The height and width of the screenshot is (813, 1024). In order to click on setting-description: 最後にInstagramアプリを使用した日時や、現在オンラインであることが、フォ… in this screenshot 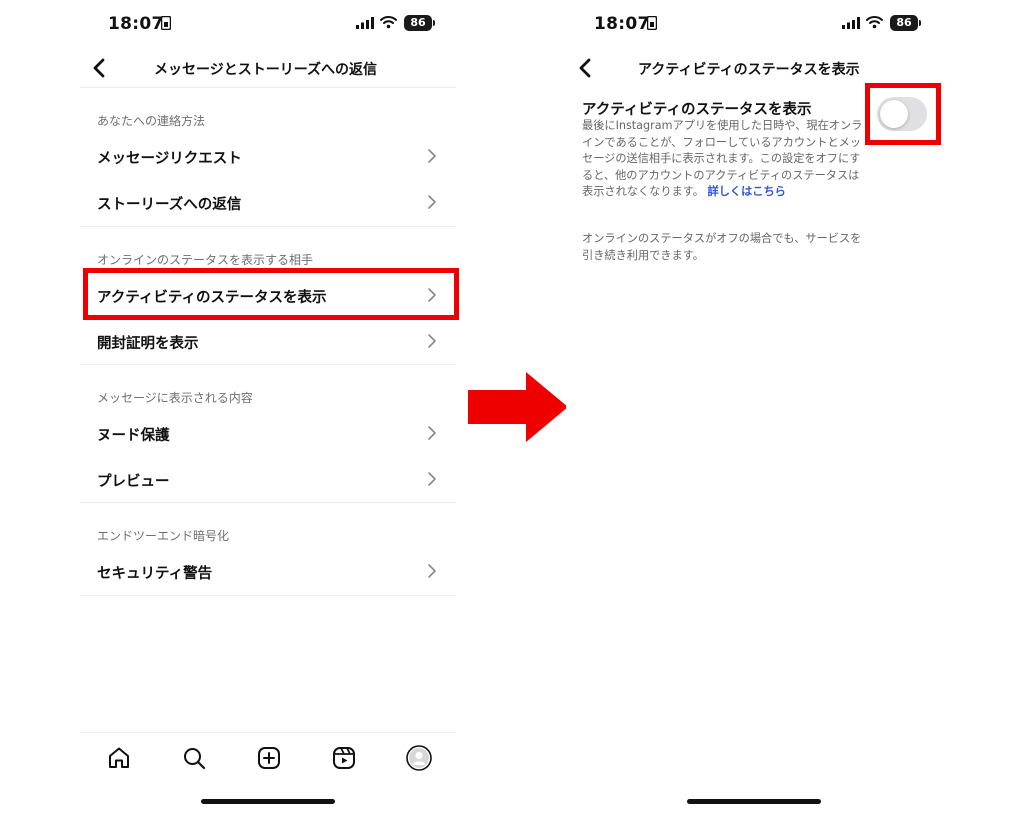, I will do `click(723, 159)`.